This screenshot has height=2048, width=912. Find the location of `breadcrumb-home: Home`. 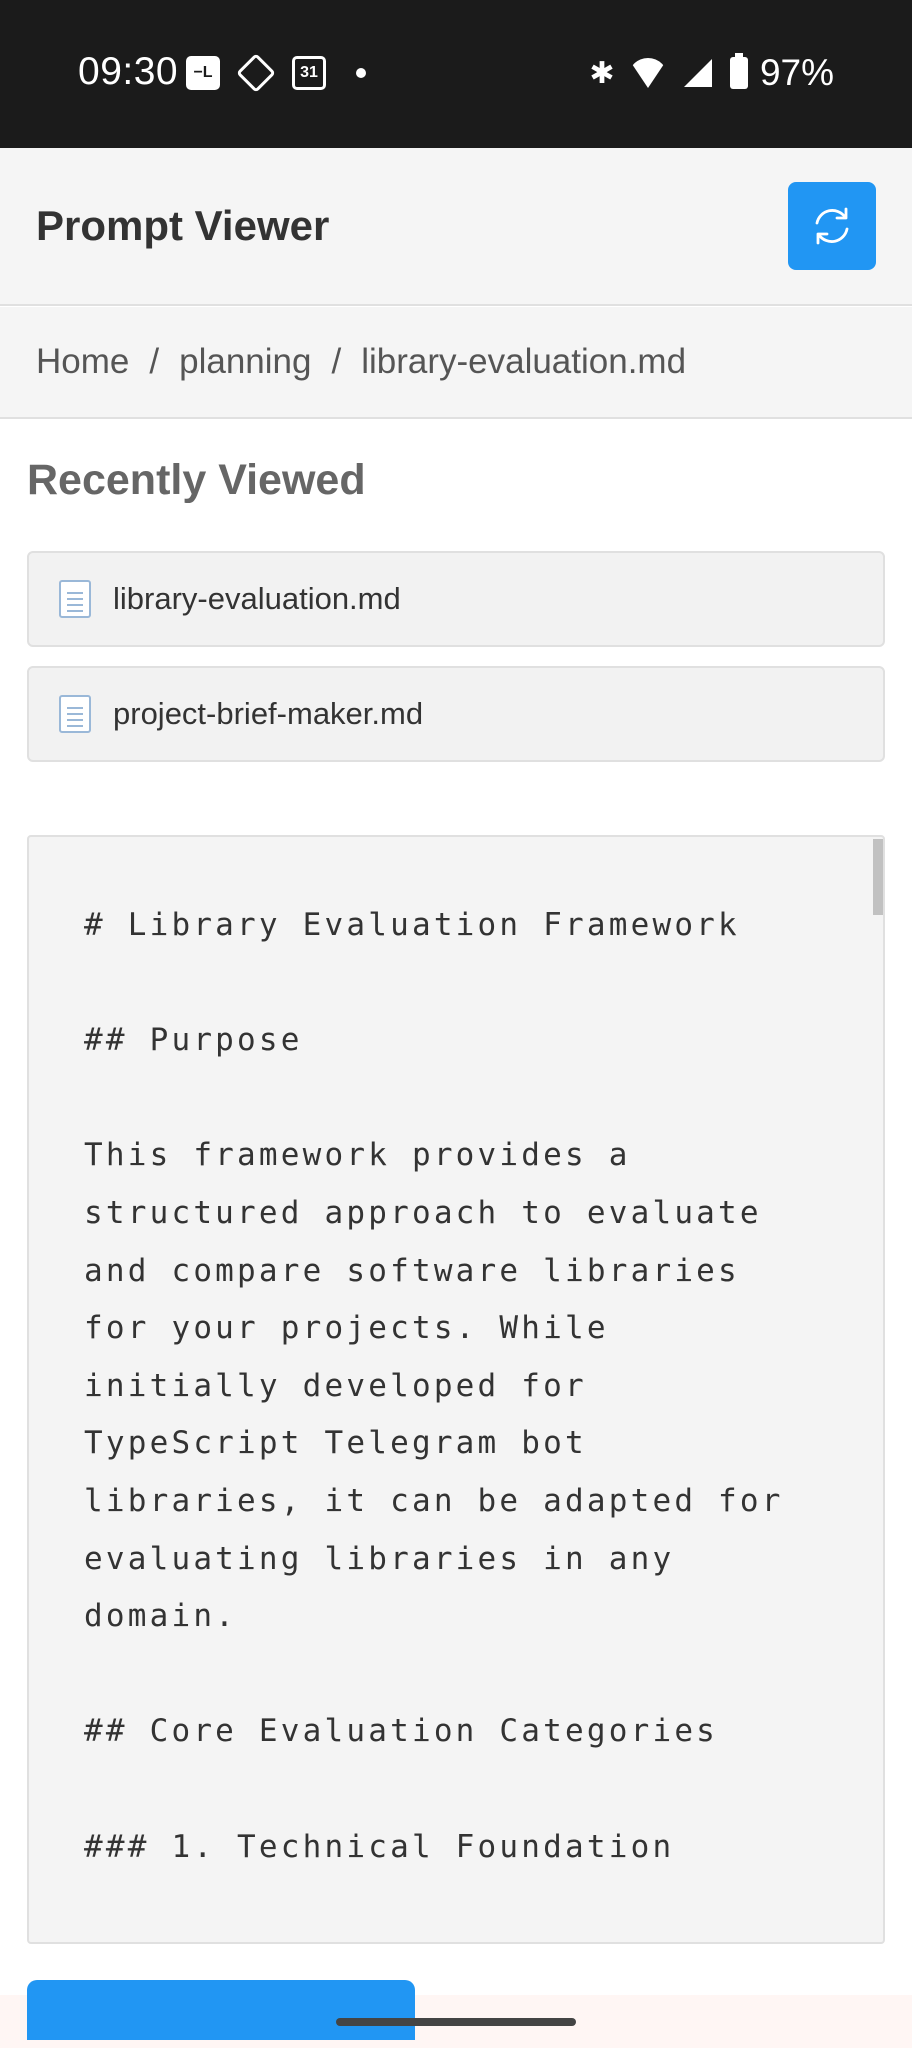

breadcrumb-home: Home is located at coordinates (82, 362).